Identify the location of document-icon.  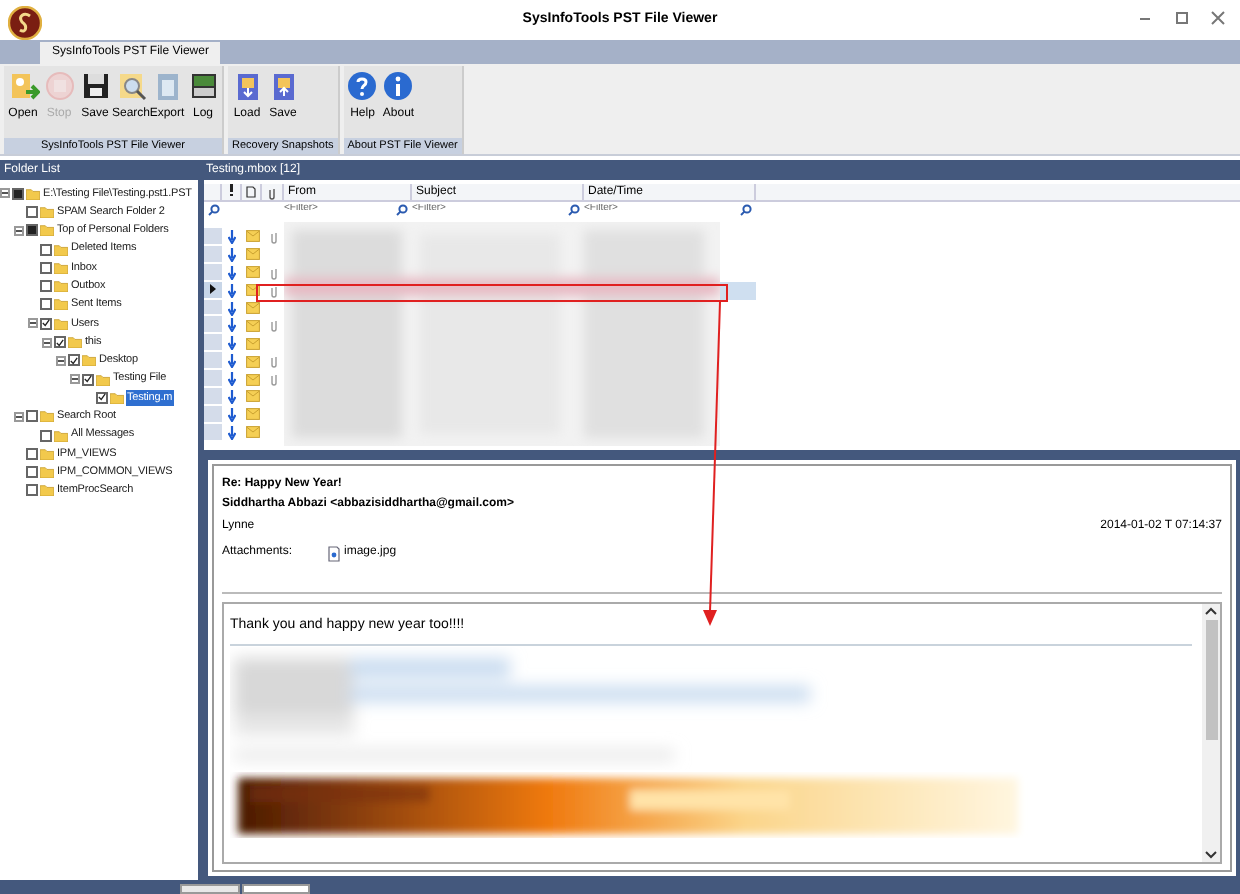
(251, 192).